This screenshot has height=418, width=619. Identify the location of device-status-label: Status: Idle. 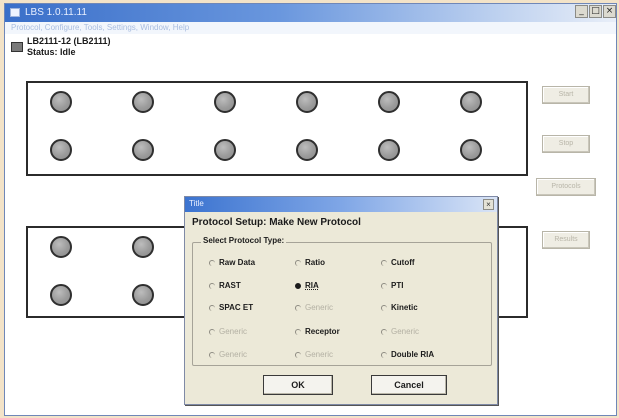
(51, 52).